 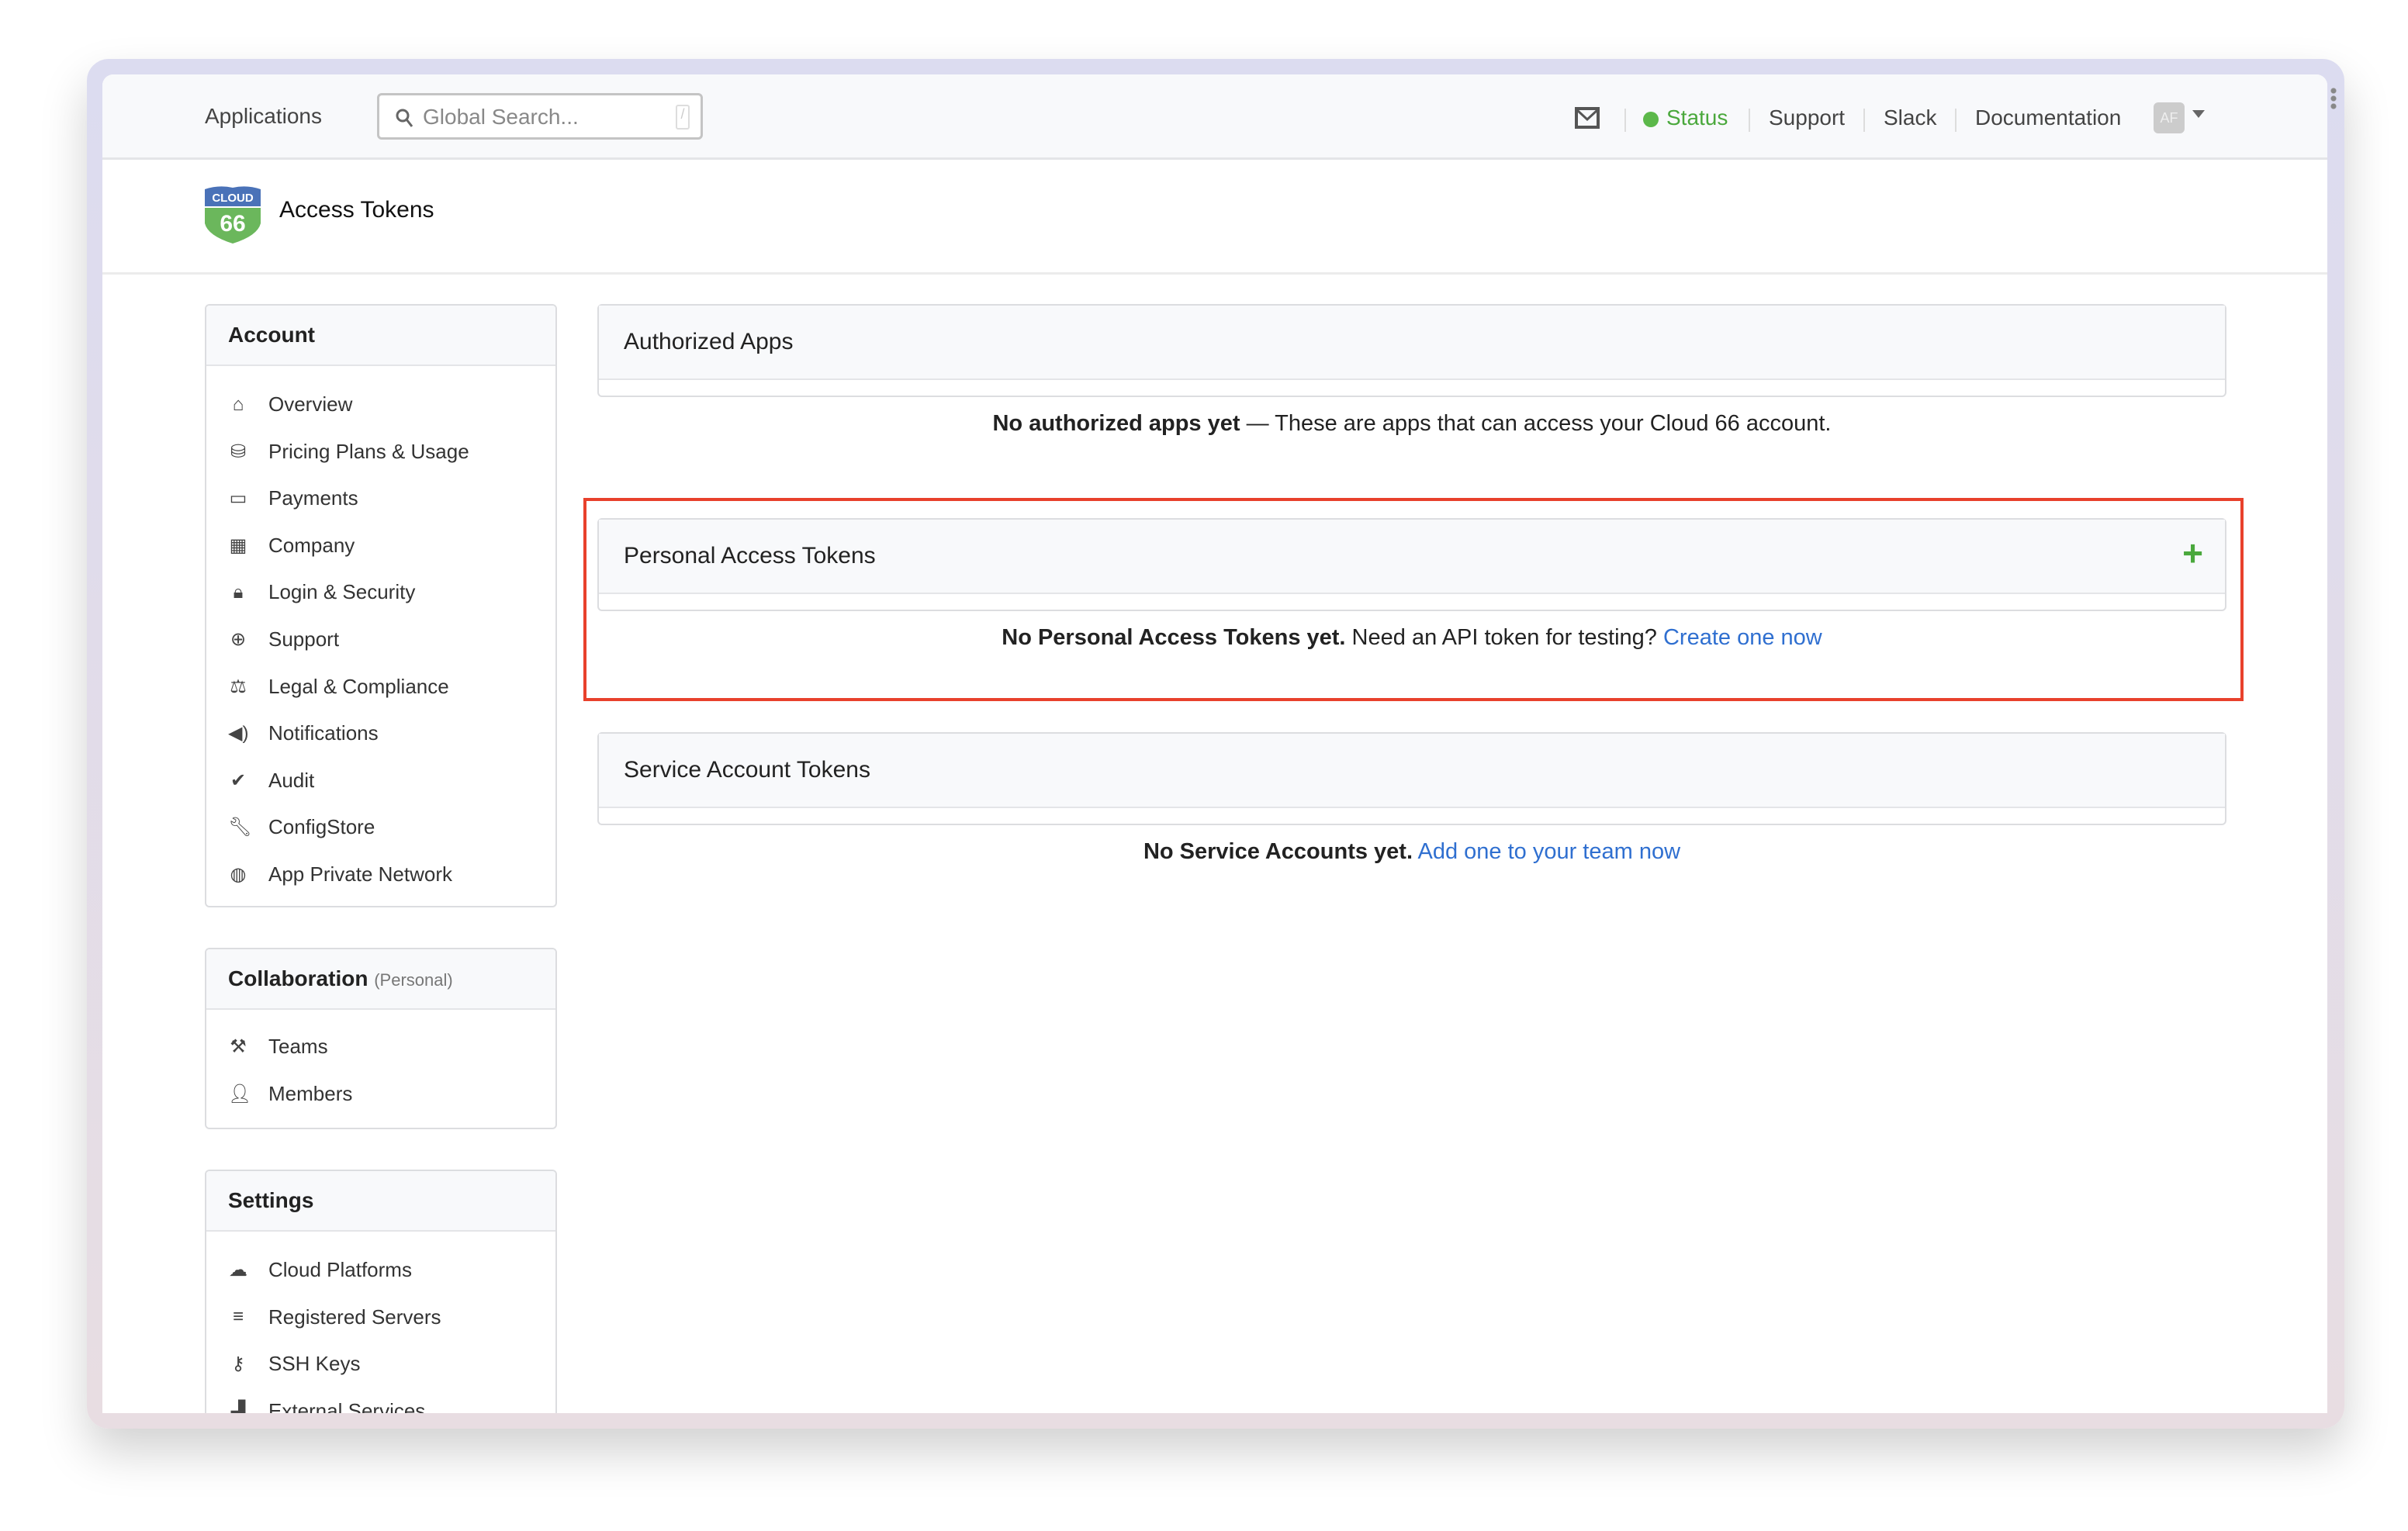 What do you see at coordinates (238, 1364) in the screenshot?
I see `key-icon: ⚷` at bounding box center [238, 1364].